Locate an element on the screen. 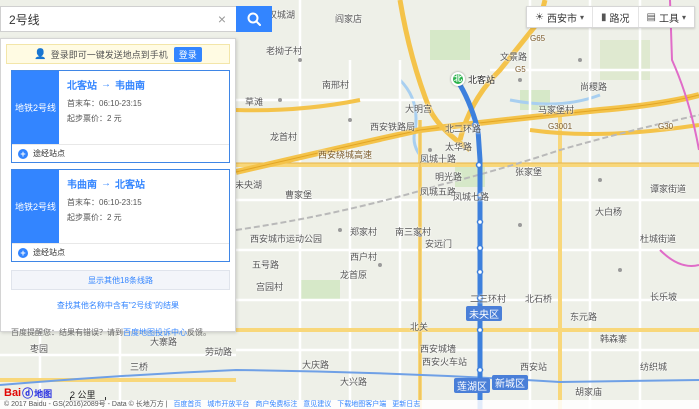 The image size is (699, 409). toolbox-button: ▤ 工具 ▾ is located at coordinates (665, 17).